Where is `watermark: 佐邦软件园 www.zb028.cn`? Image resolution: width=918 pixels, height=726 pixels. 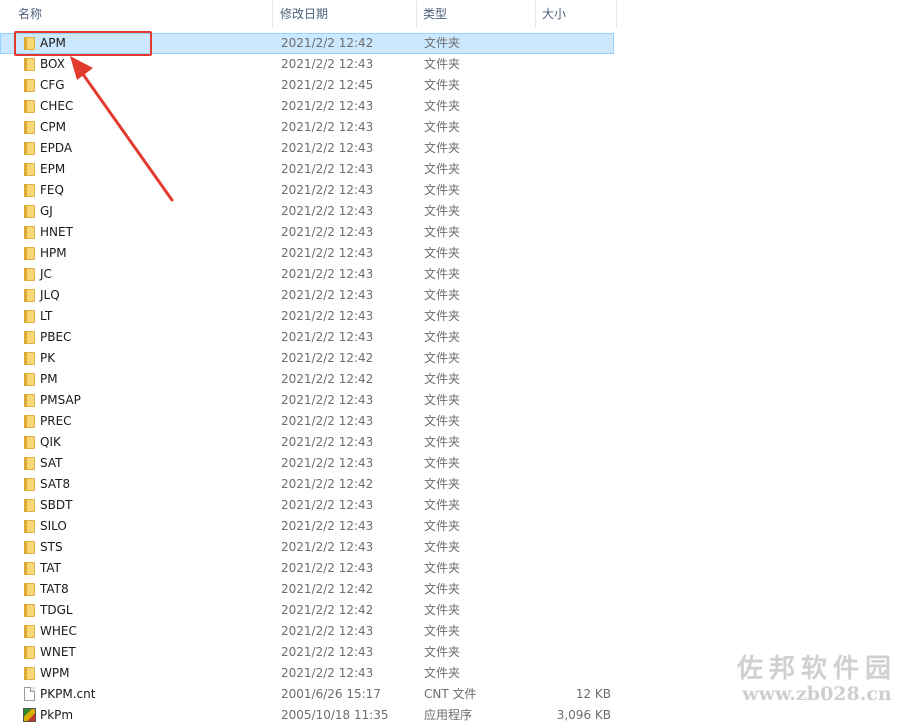 watermark: 佐邦软件园 www.zb028.cn is located at coordinates (817, 676).